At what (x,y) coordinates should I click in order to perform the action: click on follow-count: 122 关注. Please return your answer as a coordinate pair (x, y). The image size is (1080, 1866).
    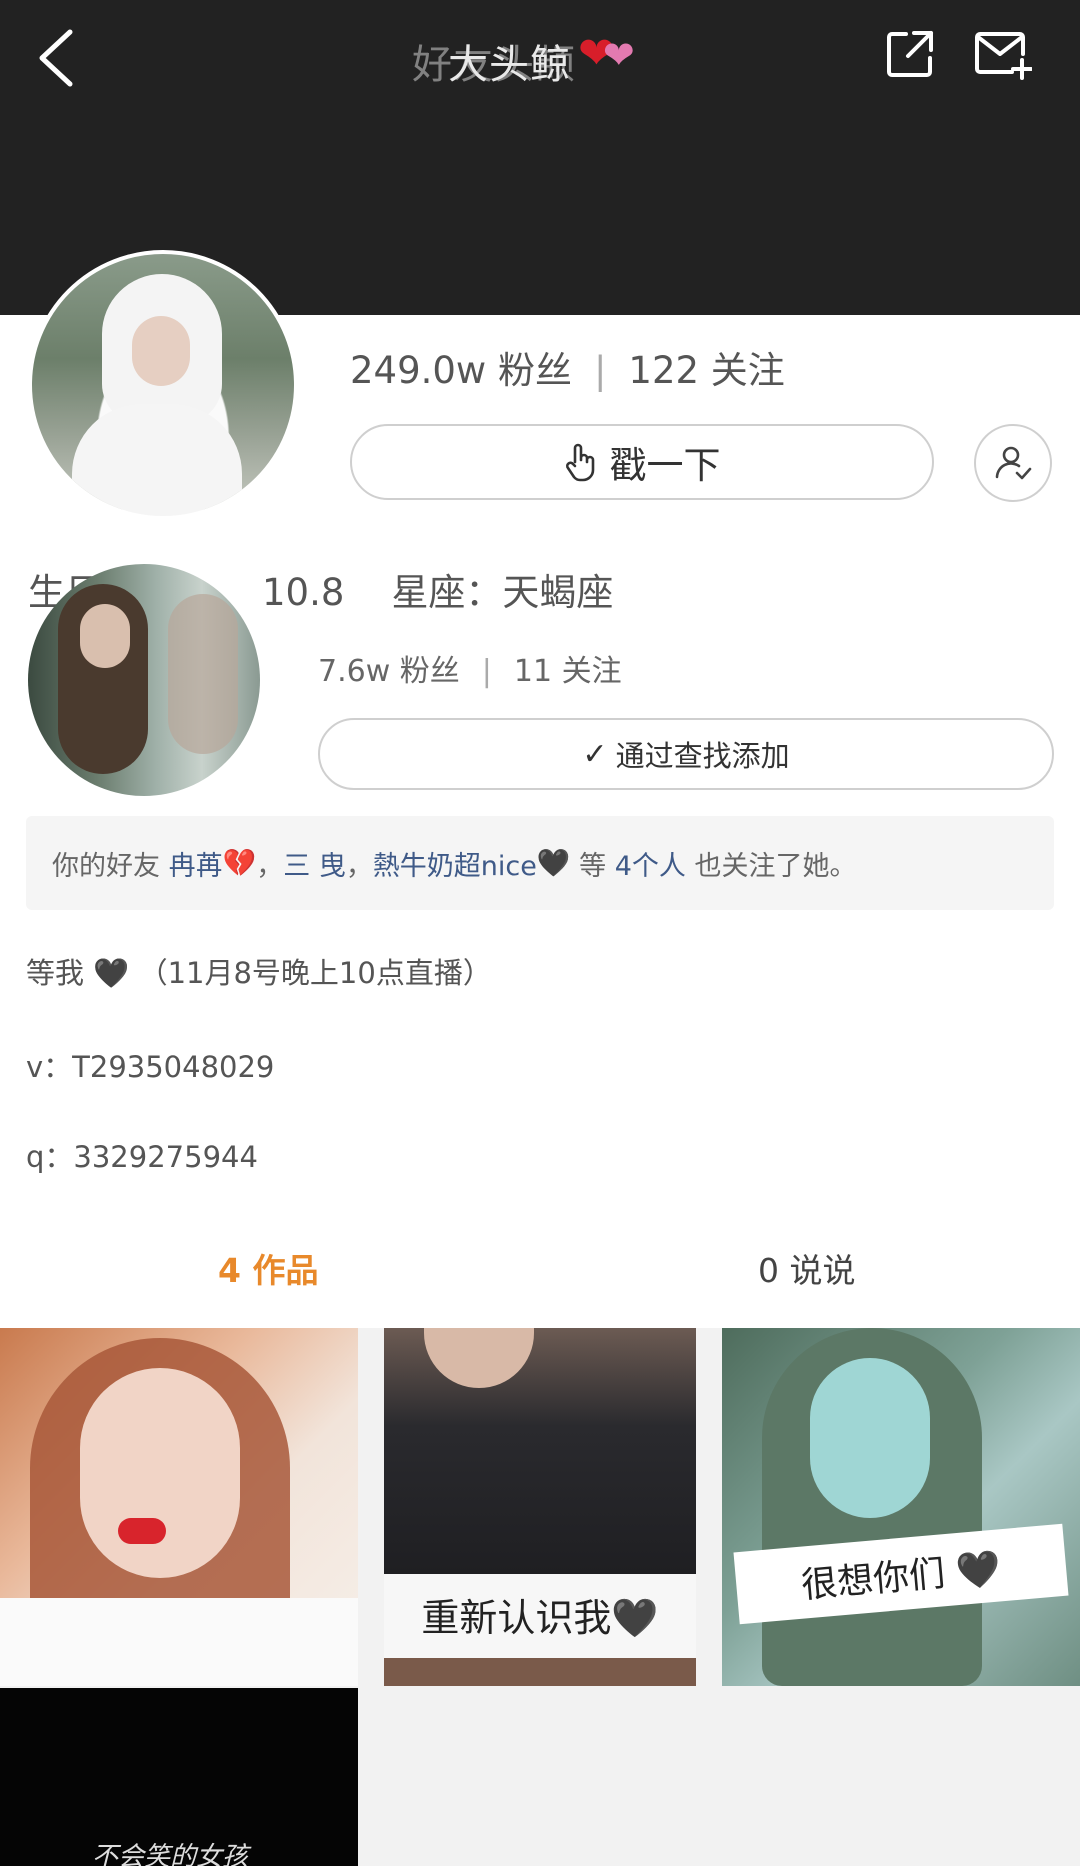
    Looking at the image, I should click on (706, 370).